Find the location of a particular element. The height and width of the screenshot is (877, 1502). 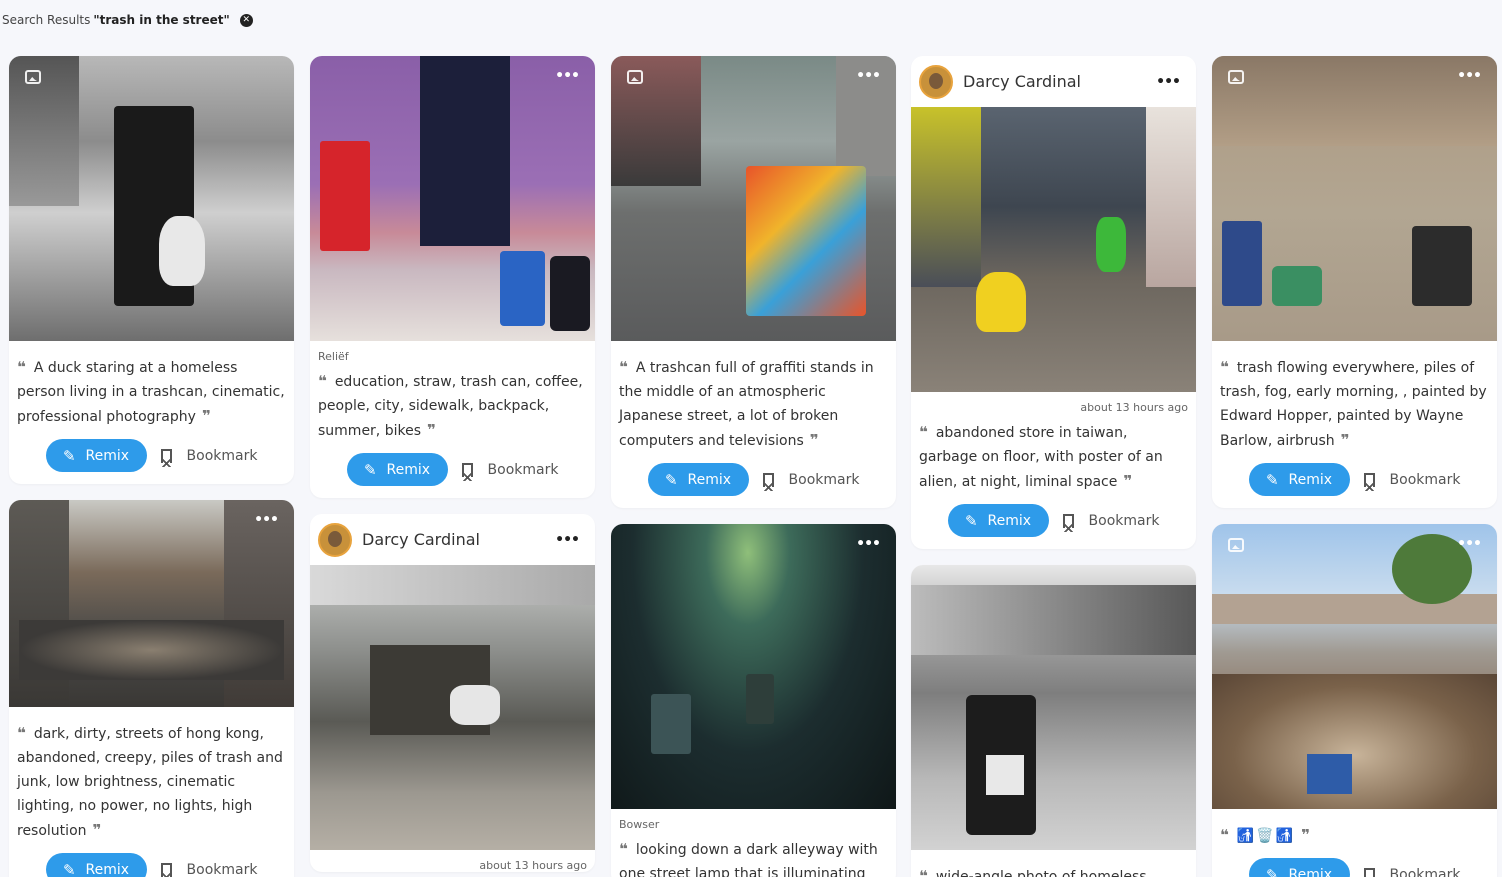

clear-search-icon: ✕ is located at coordinates (246, 20).